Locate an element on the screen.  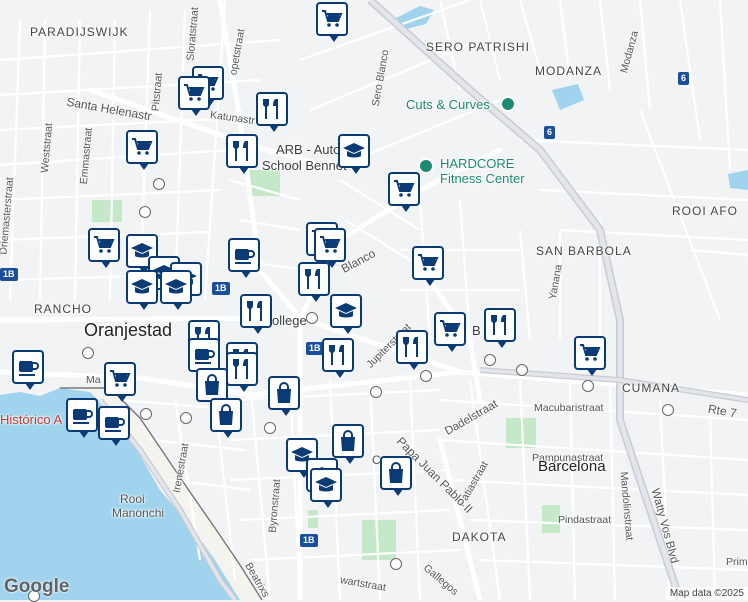
label-pindastraat: Pindastraat is located at coordinates (585, 520).